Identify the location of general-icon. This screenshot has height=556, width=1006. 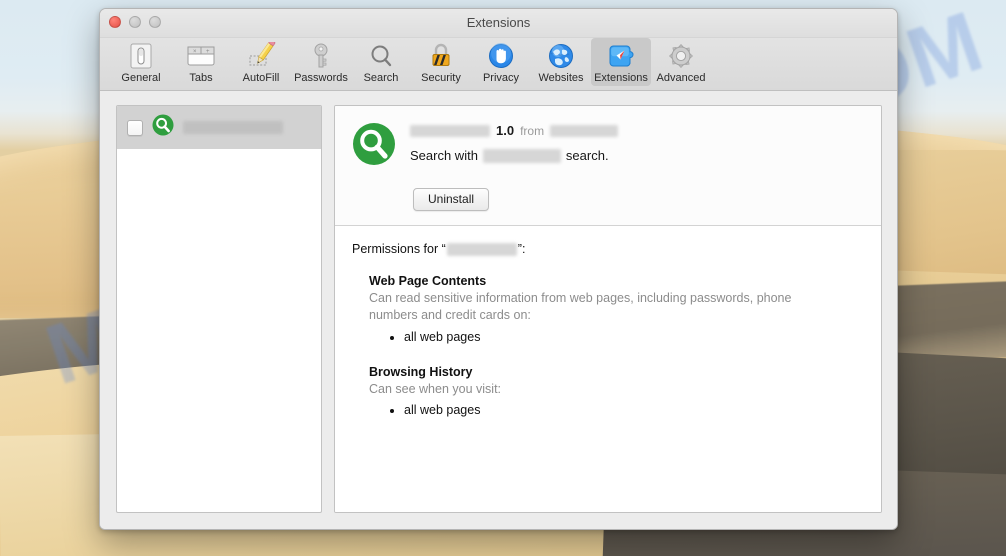
(141, 56).